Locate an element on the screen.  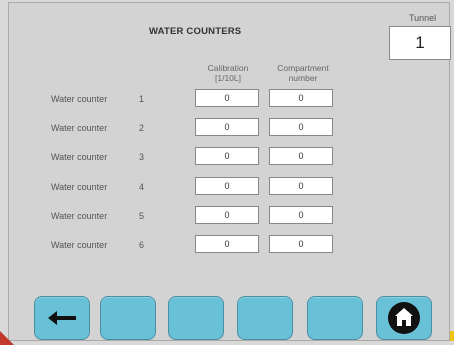
row-number: 4 is located at coordinates (142, 187).